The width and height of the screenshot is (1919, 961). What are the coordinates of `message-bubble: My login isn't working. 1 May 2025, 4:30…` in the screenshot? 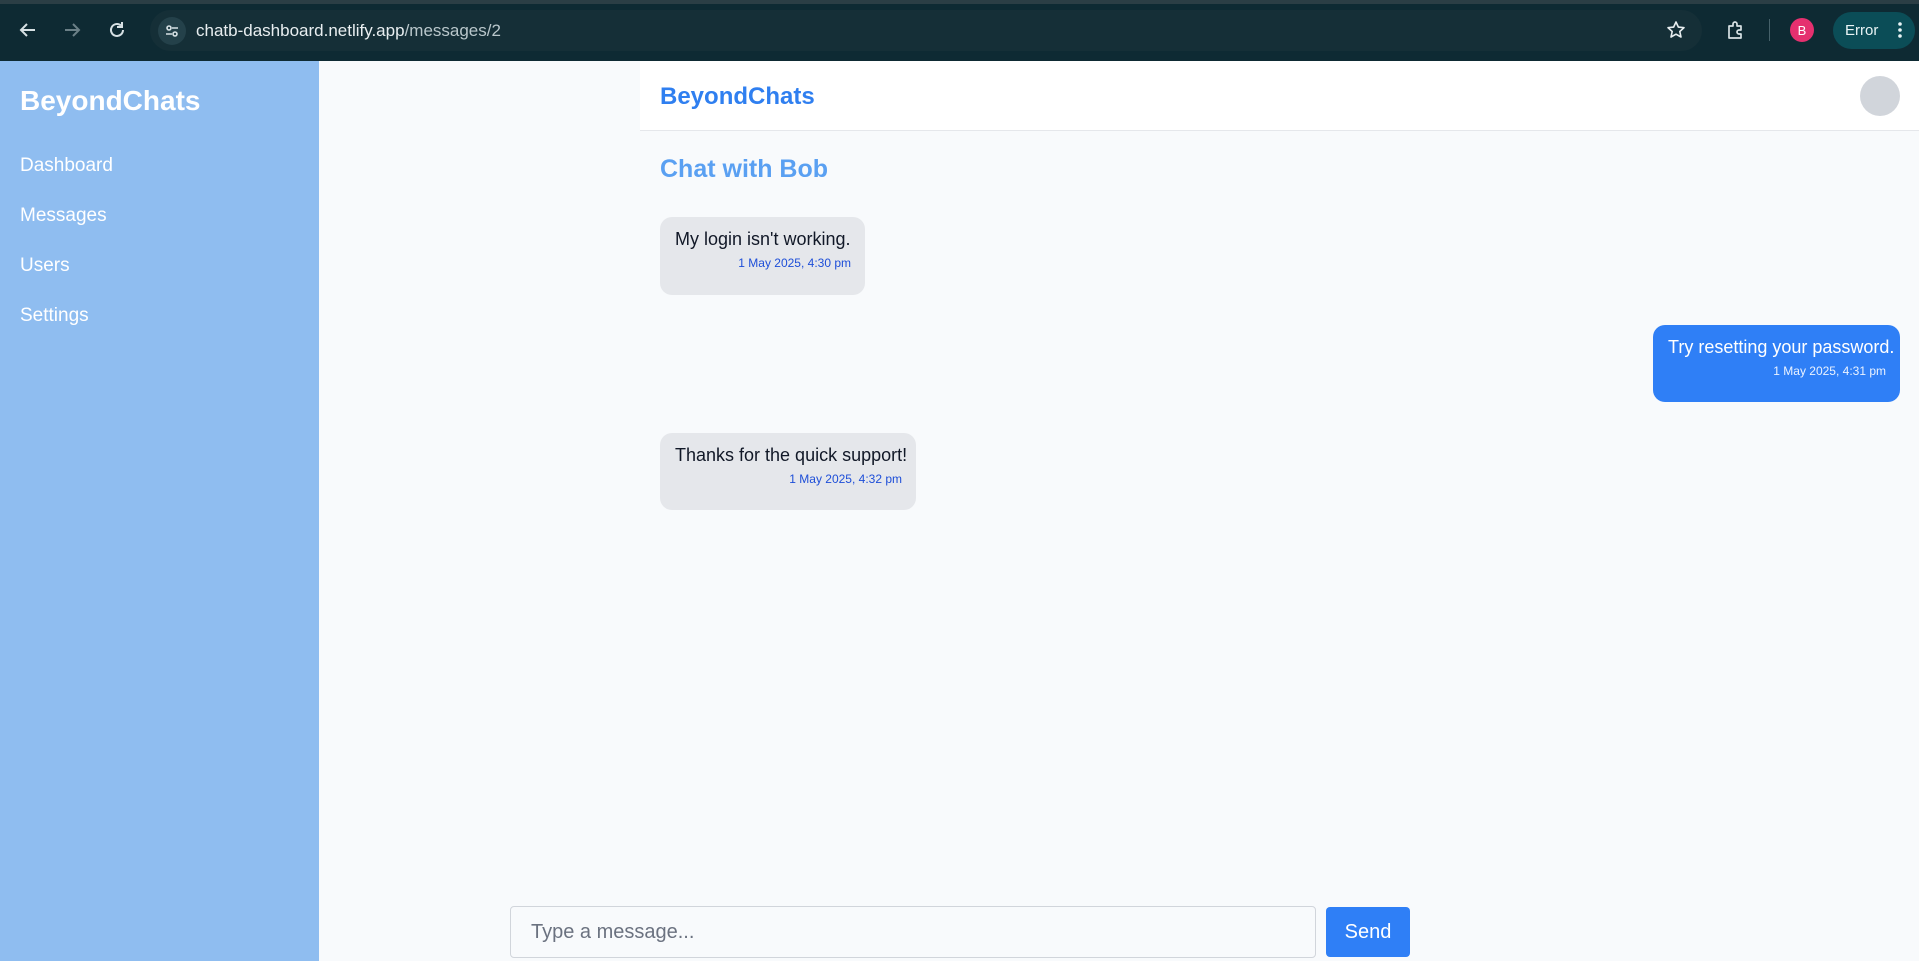 It's located at (762, 256).